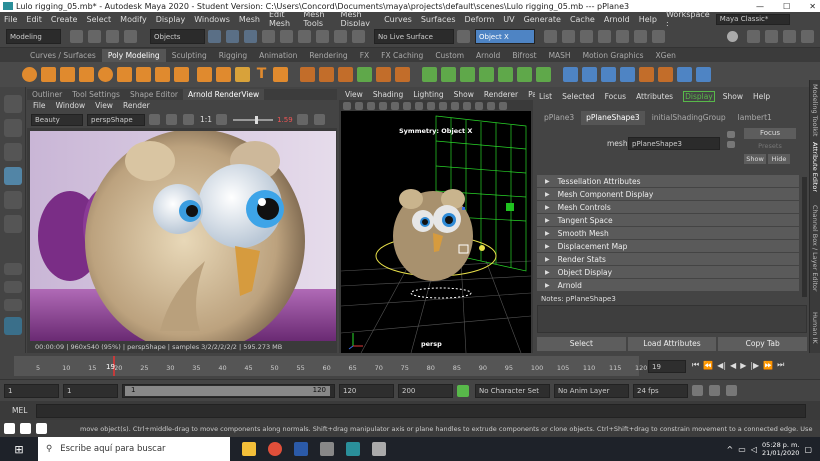 The image size is (820, 461). I want to click on poly-torus-icon, so click(105, 74).